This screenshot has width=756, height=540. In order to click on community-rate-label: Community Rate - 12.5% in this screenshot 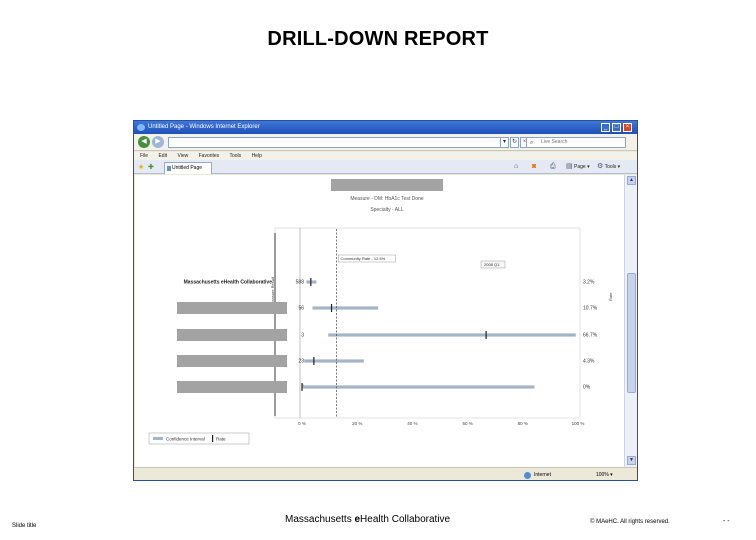, I will do `click(363, 258)`.